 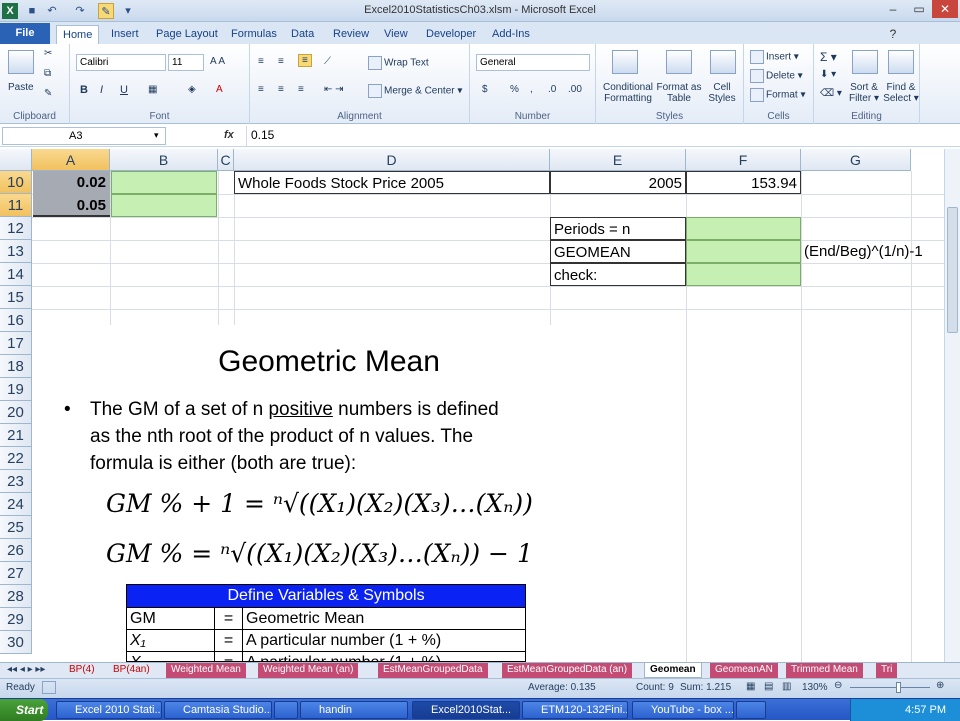 I want to click on font-name-dropdown: Calibri, so click(x=121, y=62).